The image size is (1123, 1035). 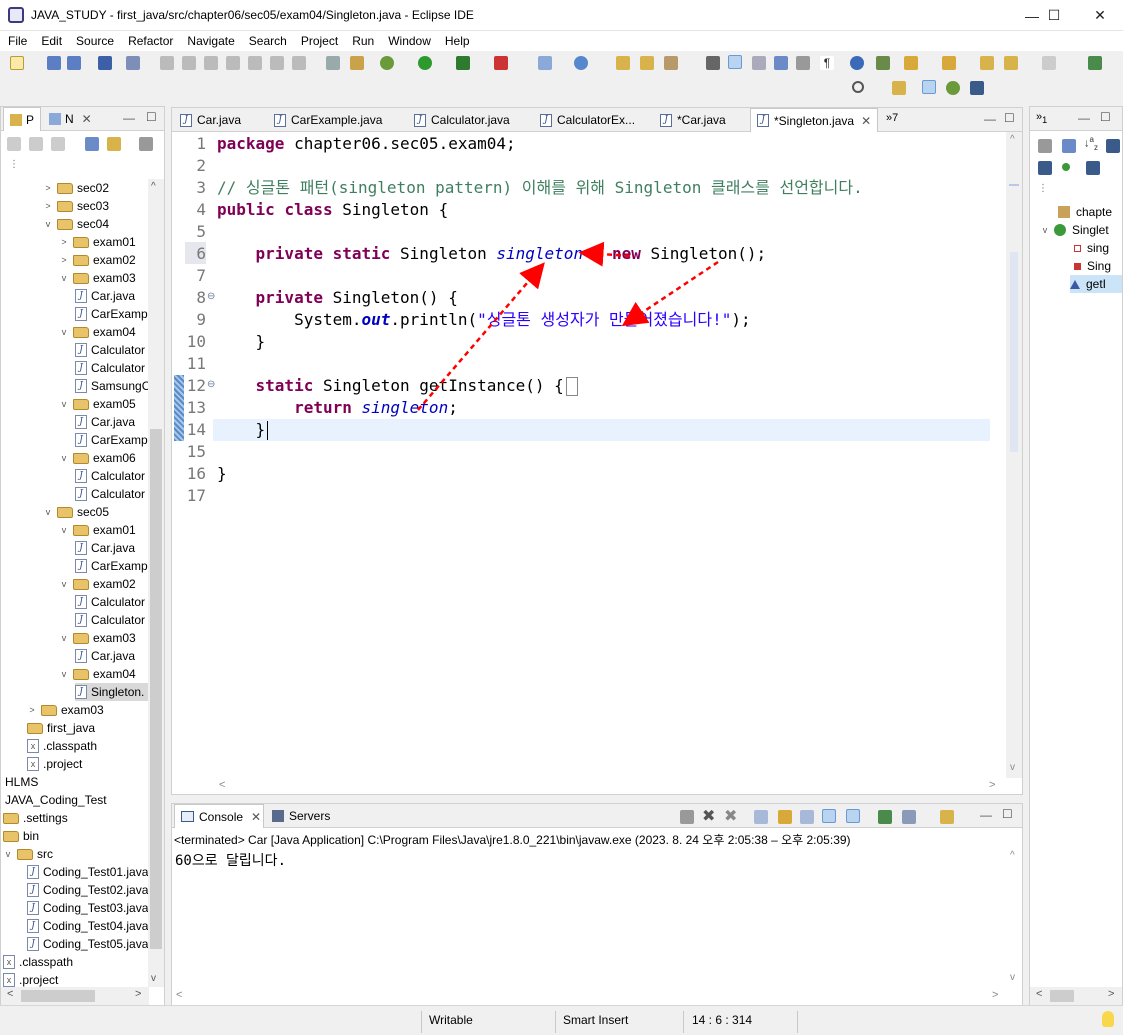 What do you see at coordinates (807, 817) in the screenshot?
I see `word-wrap-console-icon` at bounding box center [807, 817].